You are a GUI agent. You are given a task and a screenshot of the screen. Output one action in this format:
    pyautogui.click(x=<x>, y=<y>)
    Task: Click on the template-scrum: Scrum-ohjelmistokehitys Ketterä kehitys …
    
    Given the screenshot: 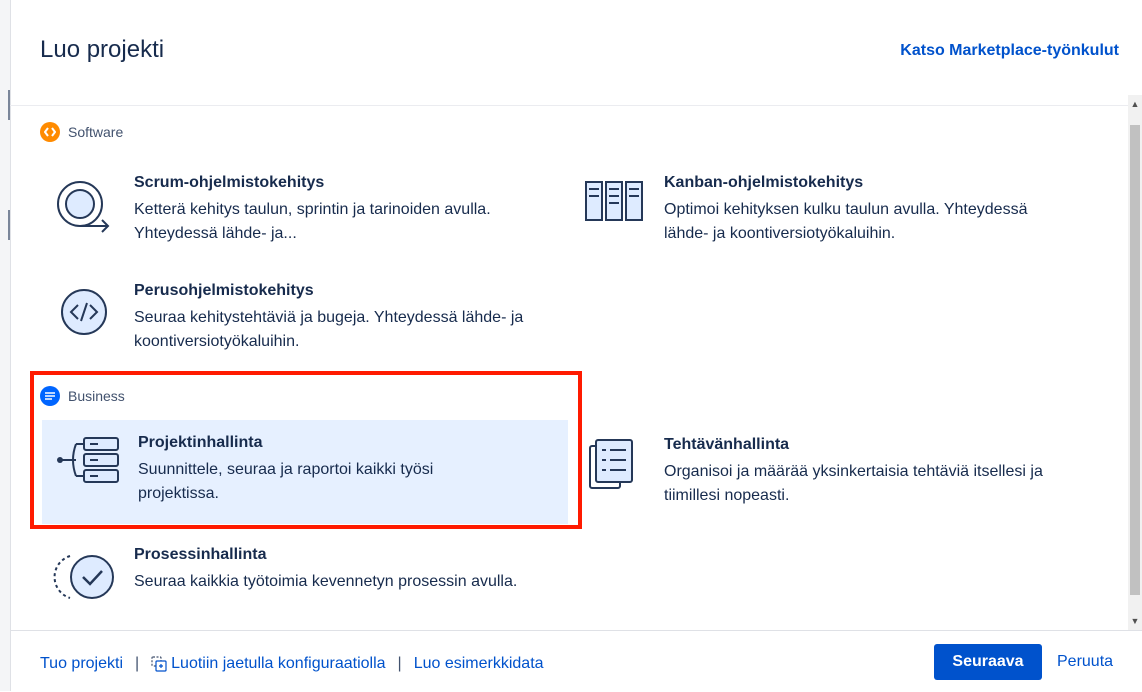 What is the action you would take?
    pyautogui.click(x=290, y=214)
    